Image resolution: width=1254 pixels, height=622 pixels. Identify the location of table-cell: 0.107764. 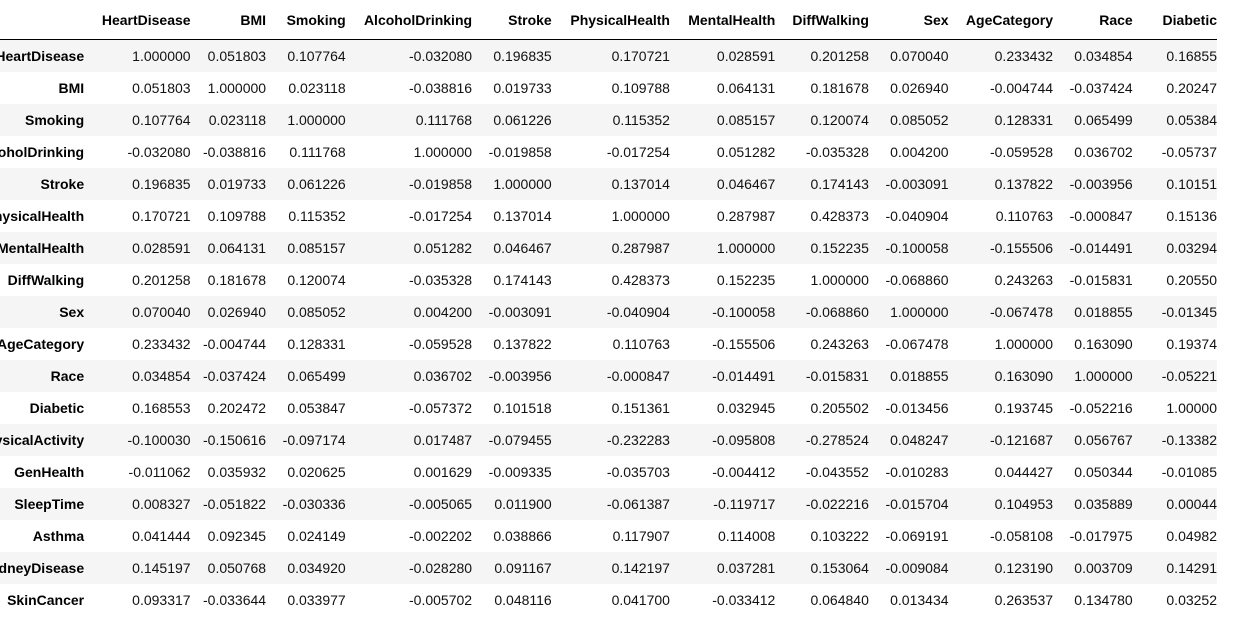
(161, 119).